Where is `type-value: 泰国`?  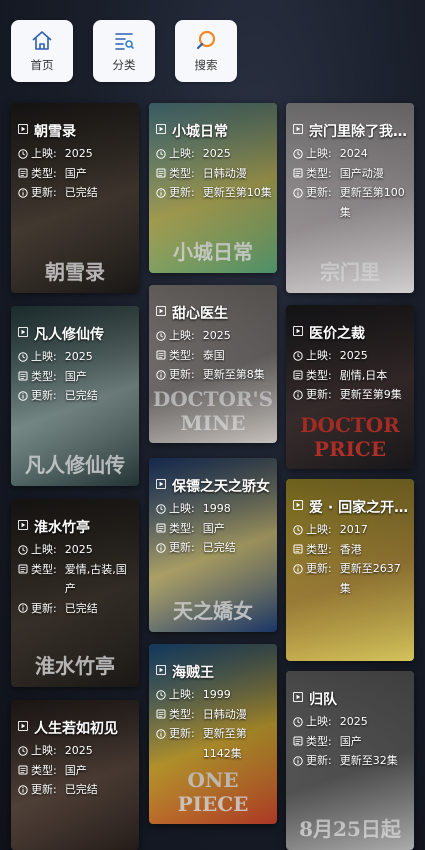
type-value: 泰国 is located at coordinates (213, 355).